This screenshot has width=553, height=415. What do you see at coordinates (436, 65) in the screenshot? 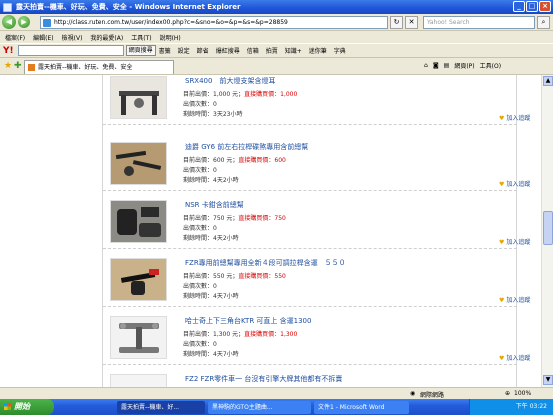
I see `feed-icon: ◙` at bounding box center [436, 65].